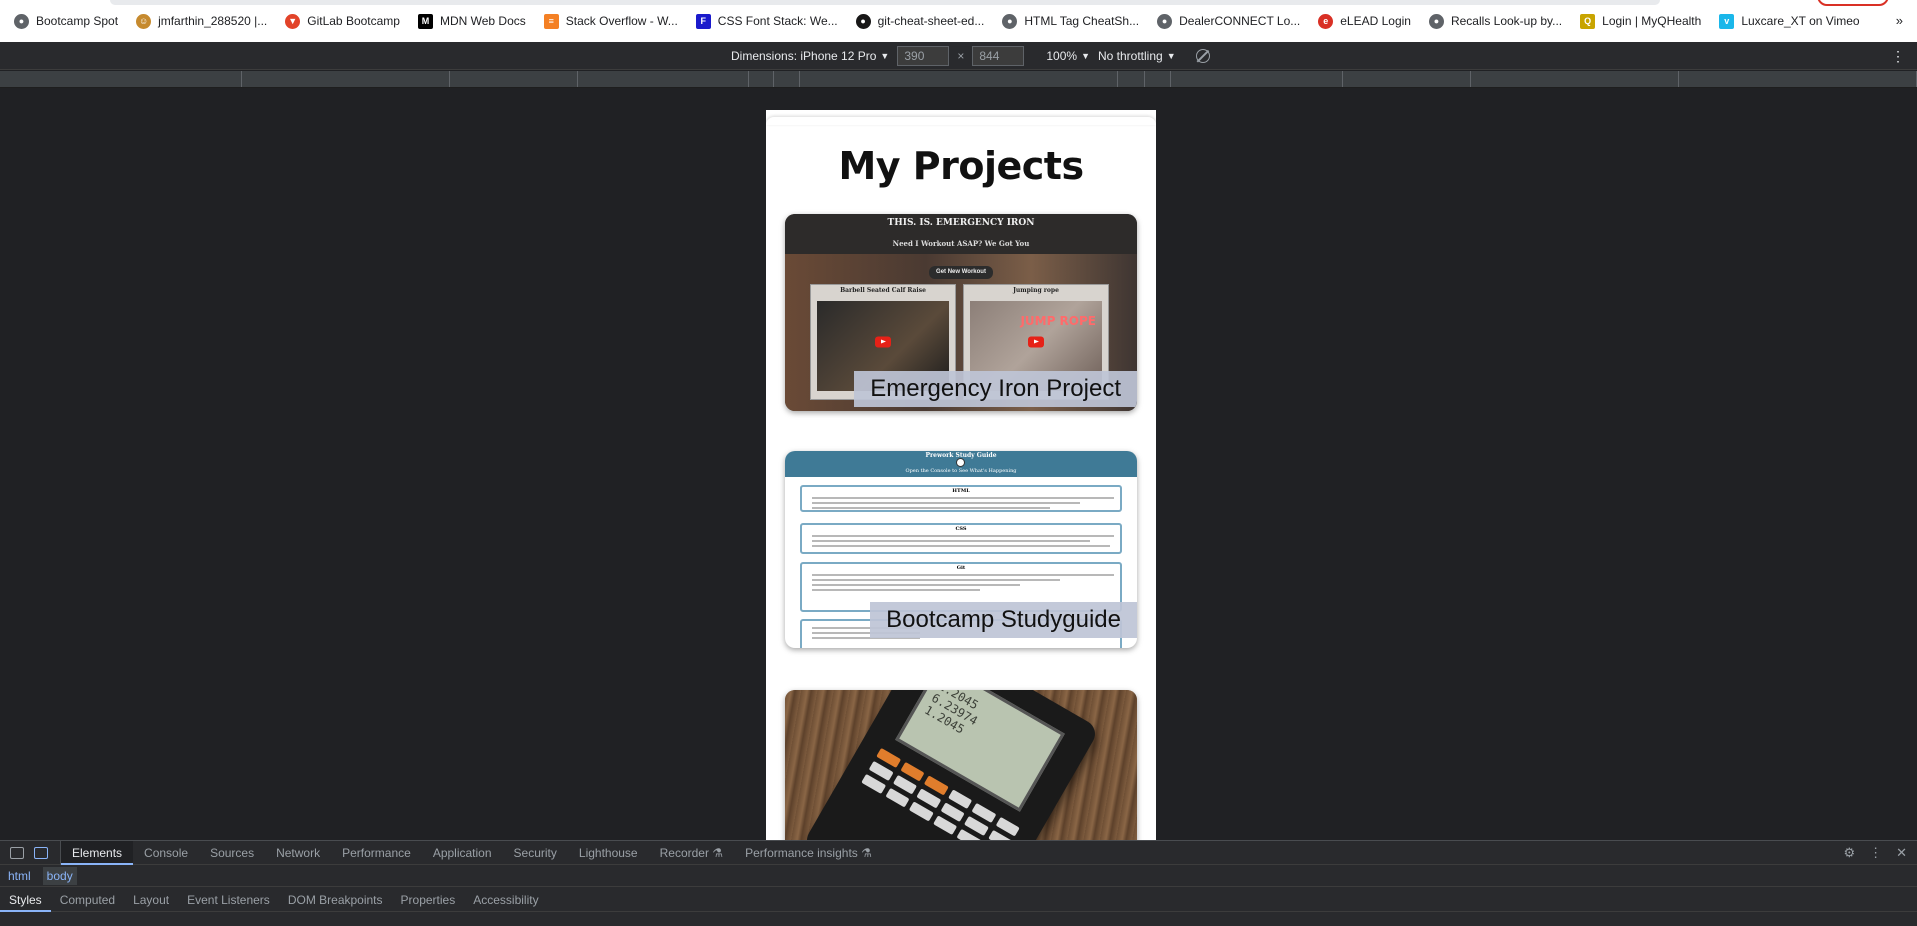  Describe the element at coordinates (425, 21) in the screenshot. I see `mdn-icon: M` at that location.